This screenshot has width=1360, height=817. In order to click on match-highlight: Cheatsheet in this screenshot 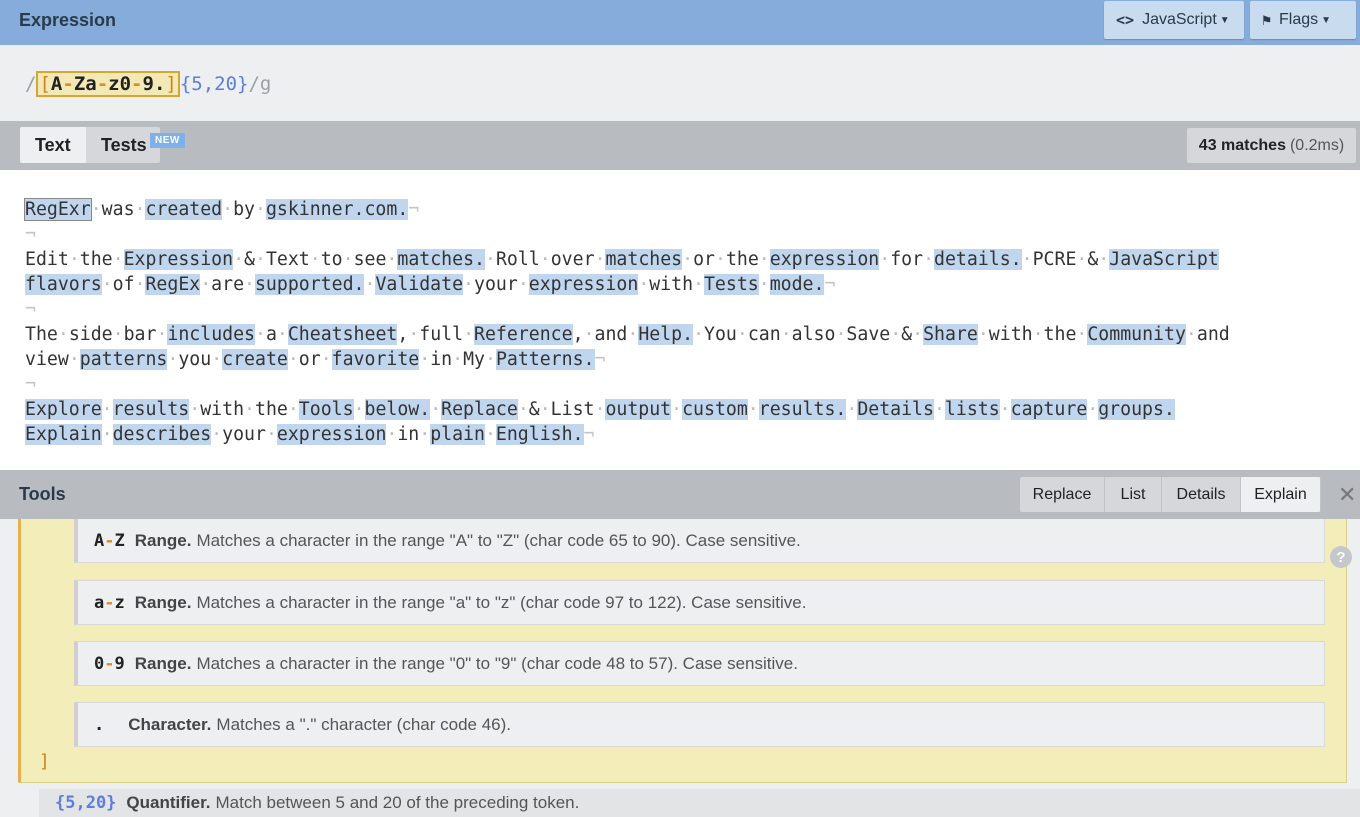, I will do `click(342, 334)`.